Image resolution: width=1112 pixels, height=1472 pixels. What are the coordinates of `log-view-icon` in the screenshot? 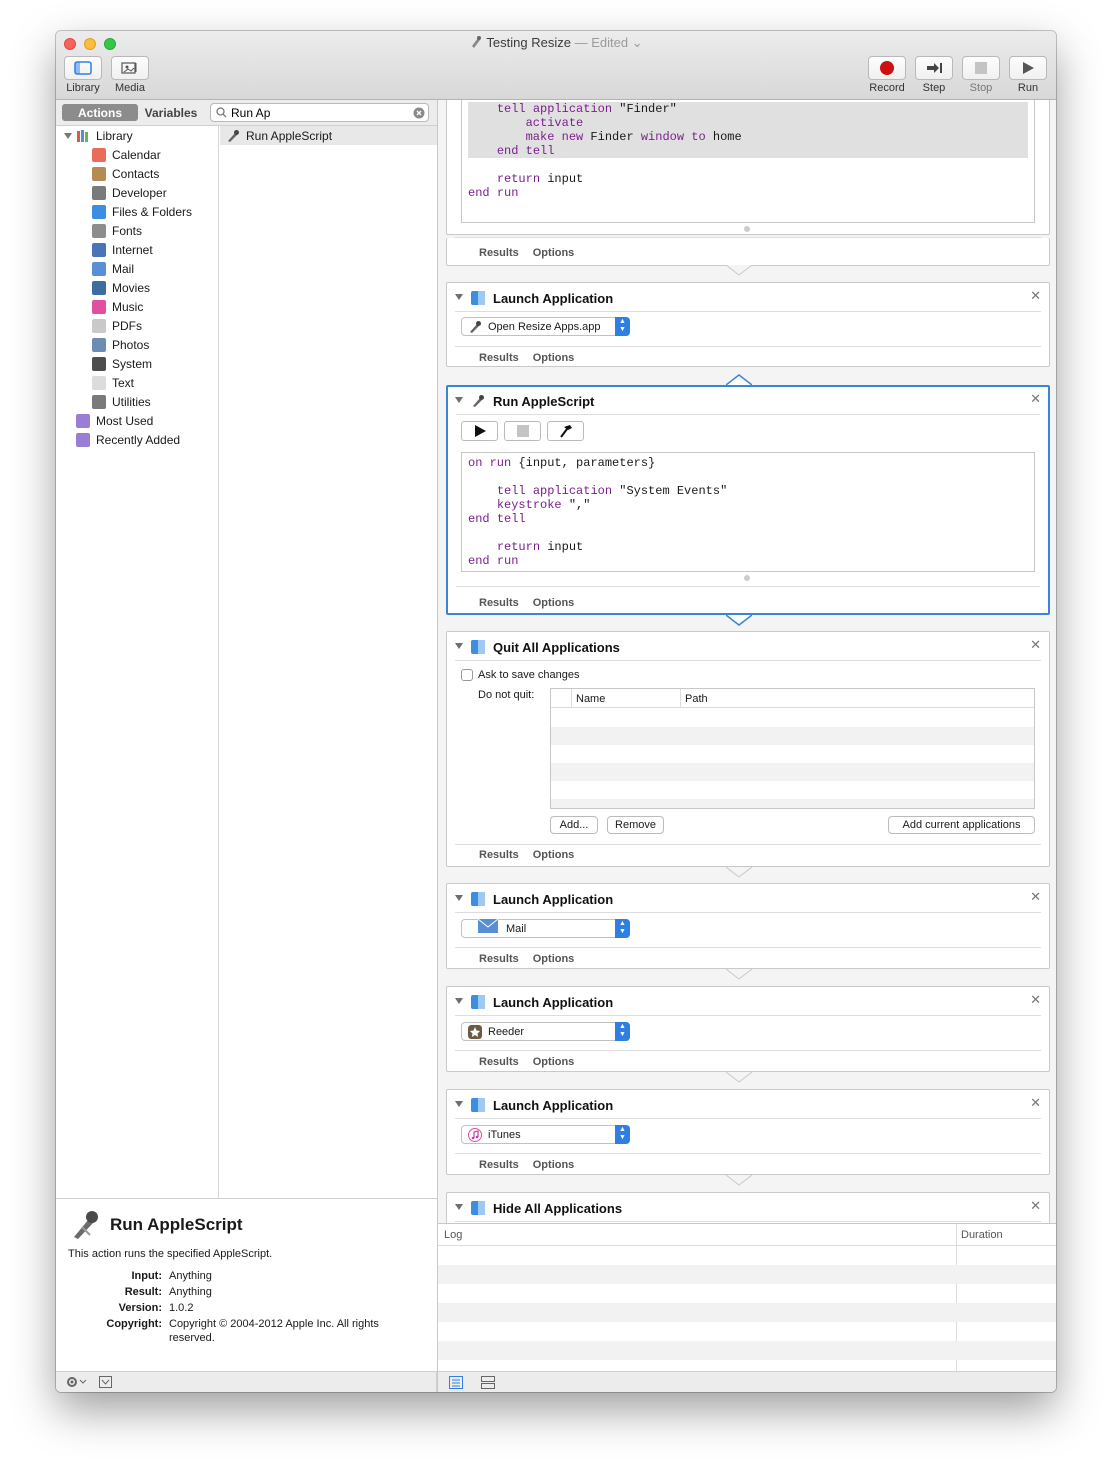 It's located at (456, 1382).